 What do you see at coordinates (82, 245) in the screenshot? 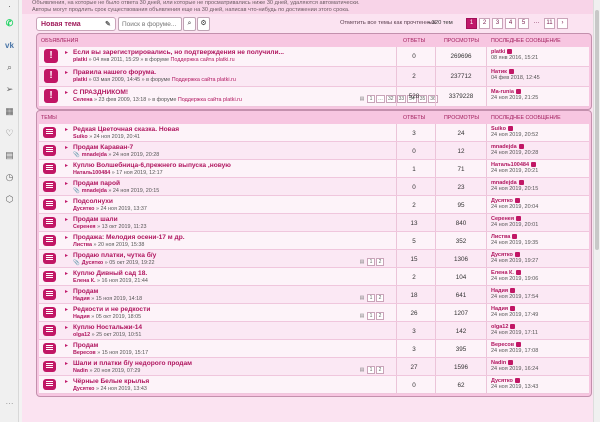
I see `author-link: Листва` at bounding box center [82, 245].